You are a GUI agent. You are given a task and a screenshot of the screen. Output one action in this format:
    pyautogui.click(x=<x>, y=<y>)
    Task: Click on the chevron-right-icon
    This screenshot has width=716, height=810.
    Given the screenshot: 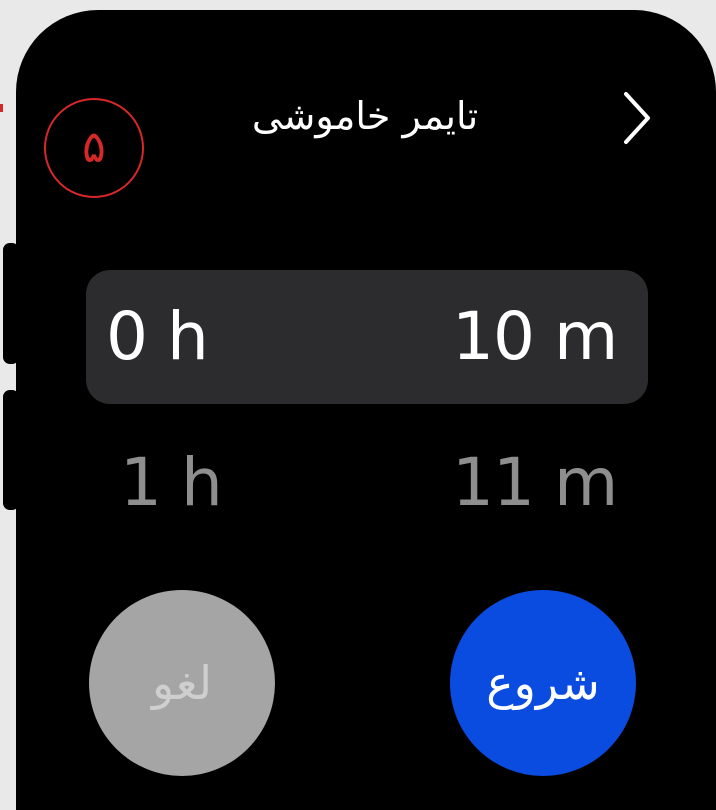 What is the action you would take?
    pyautogui.click(x=637, y=118)
    